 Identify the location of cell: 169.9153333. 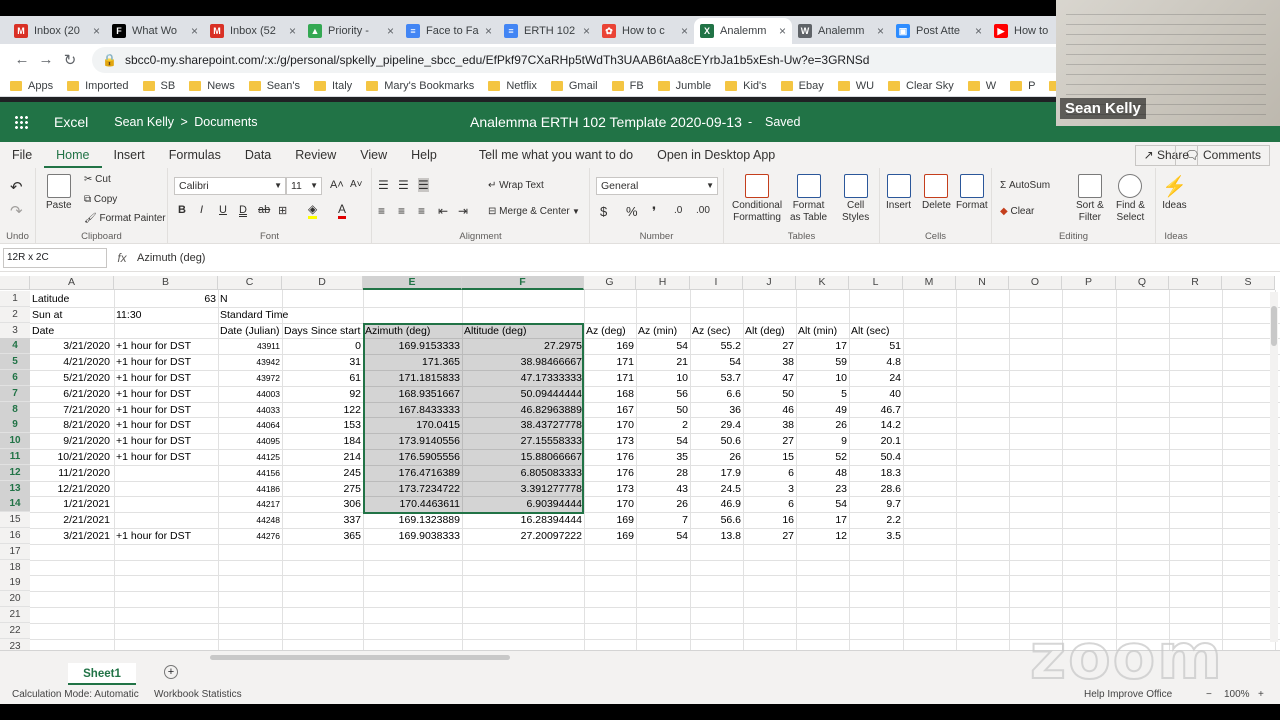
(412, 346).